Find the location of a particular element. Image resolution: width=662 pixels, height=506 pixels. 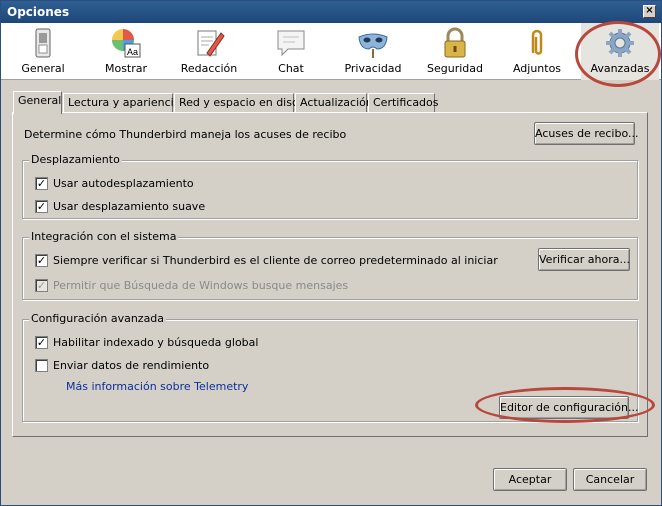

indexing-checkbox: ✓ is located at coordinates (41, 342).